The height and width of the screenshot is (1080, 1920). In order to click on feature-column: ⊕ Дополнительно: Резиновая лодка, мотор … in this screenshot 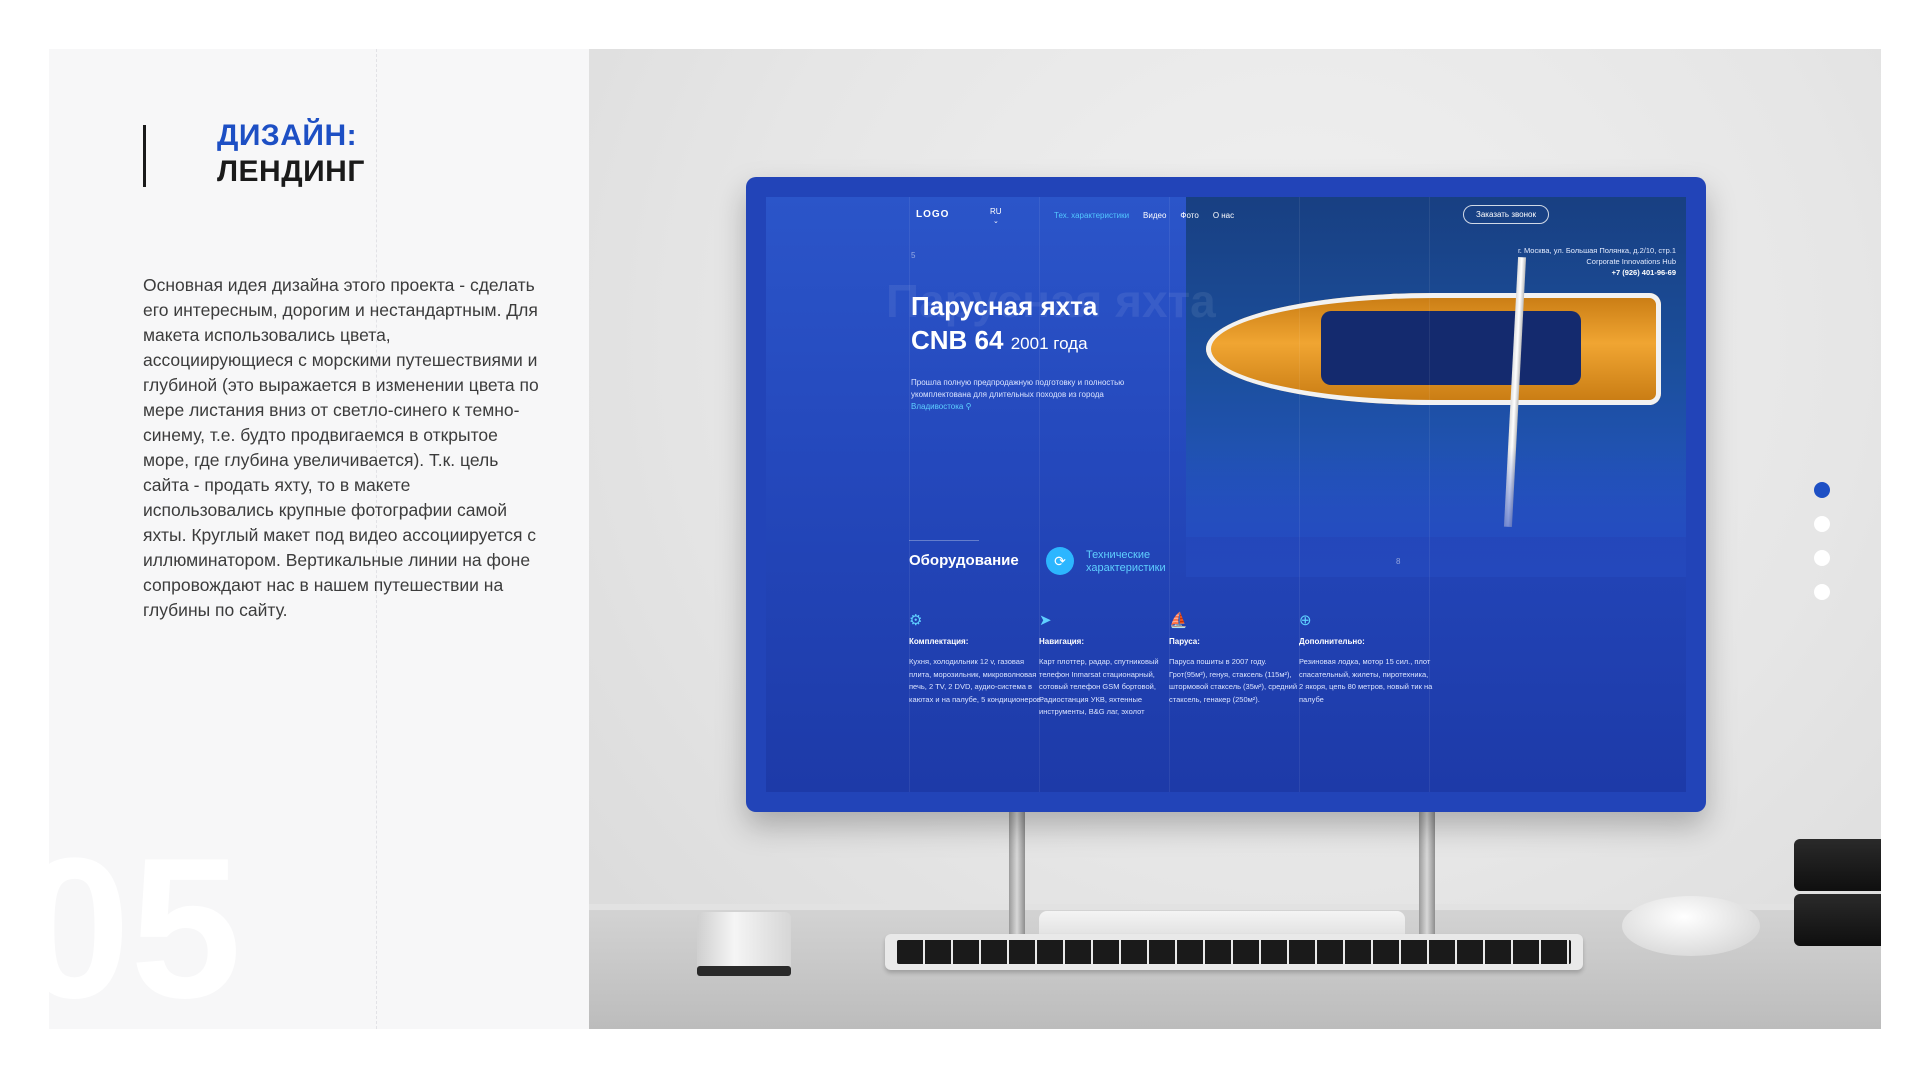, I will do `click(1366, 658)`.